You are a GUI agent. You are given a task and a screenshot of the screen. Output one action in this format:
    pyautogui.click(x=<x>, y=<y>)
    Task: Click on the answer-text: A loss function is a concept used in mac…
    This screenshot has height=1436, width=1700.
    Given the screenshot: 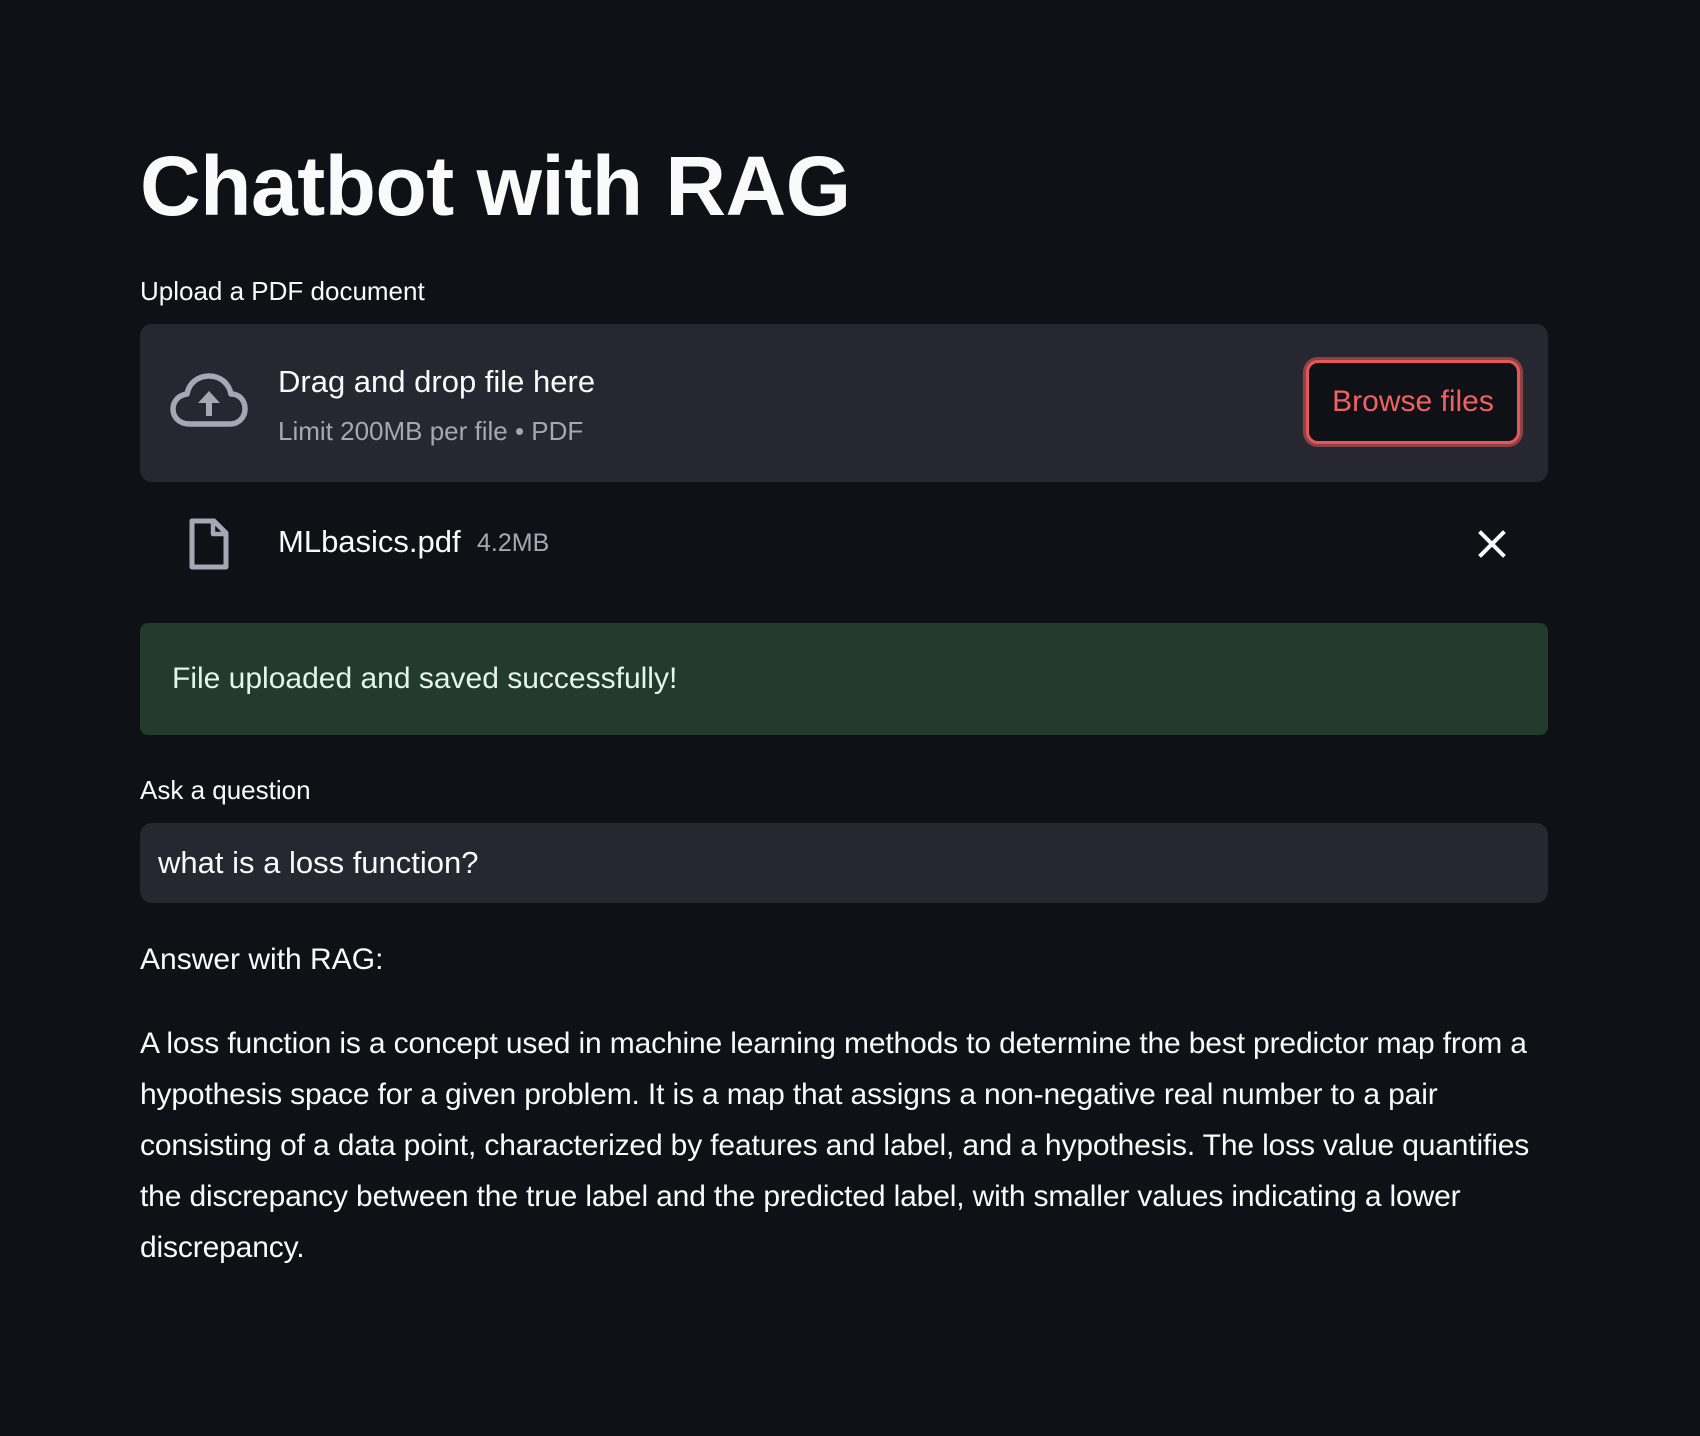 What is the action you would take?
    pyautogui.click(x=835, y=1145)
    